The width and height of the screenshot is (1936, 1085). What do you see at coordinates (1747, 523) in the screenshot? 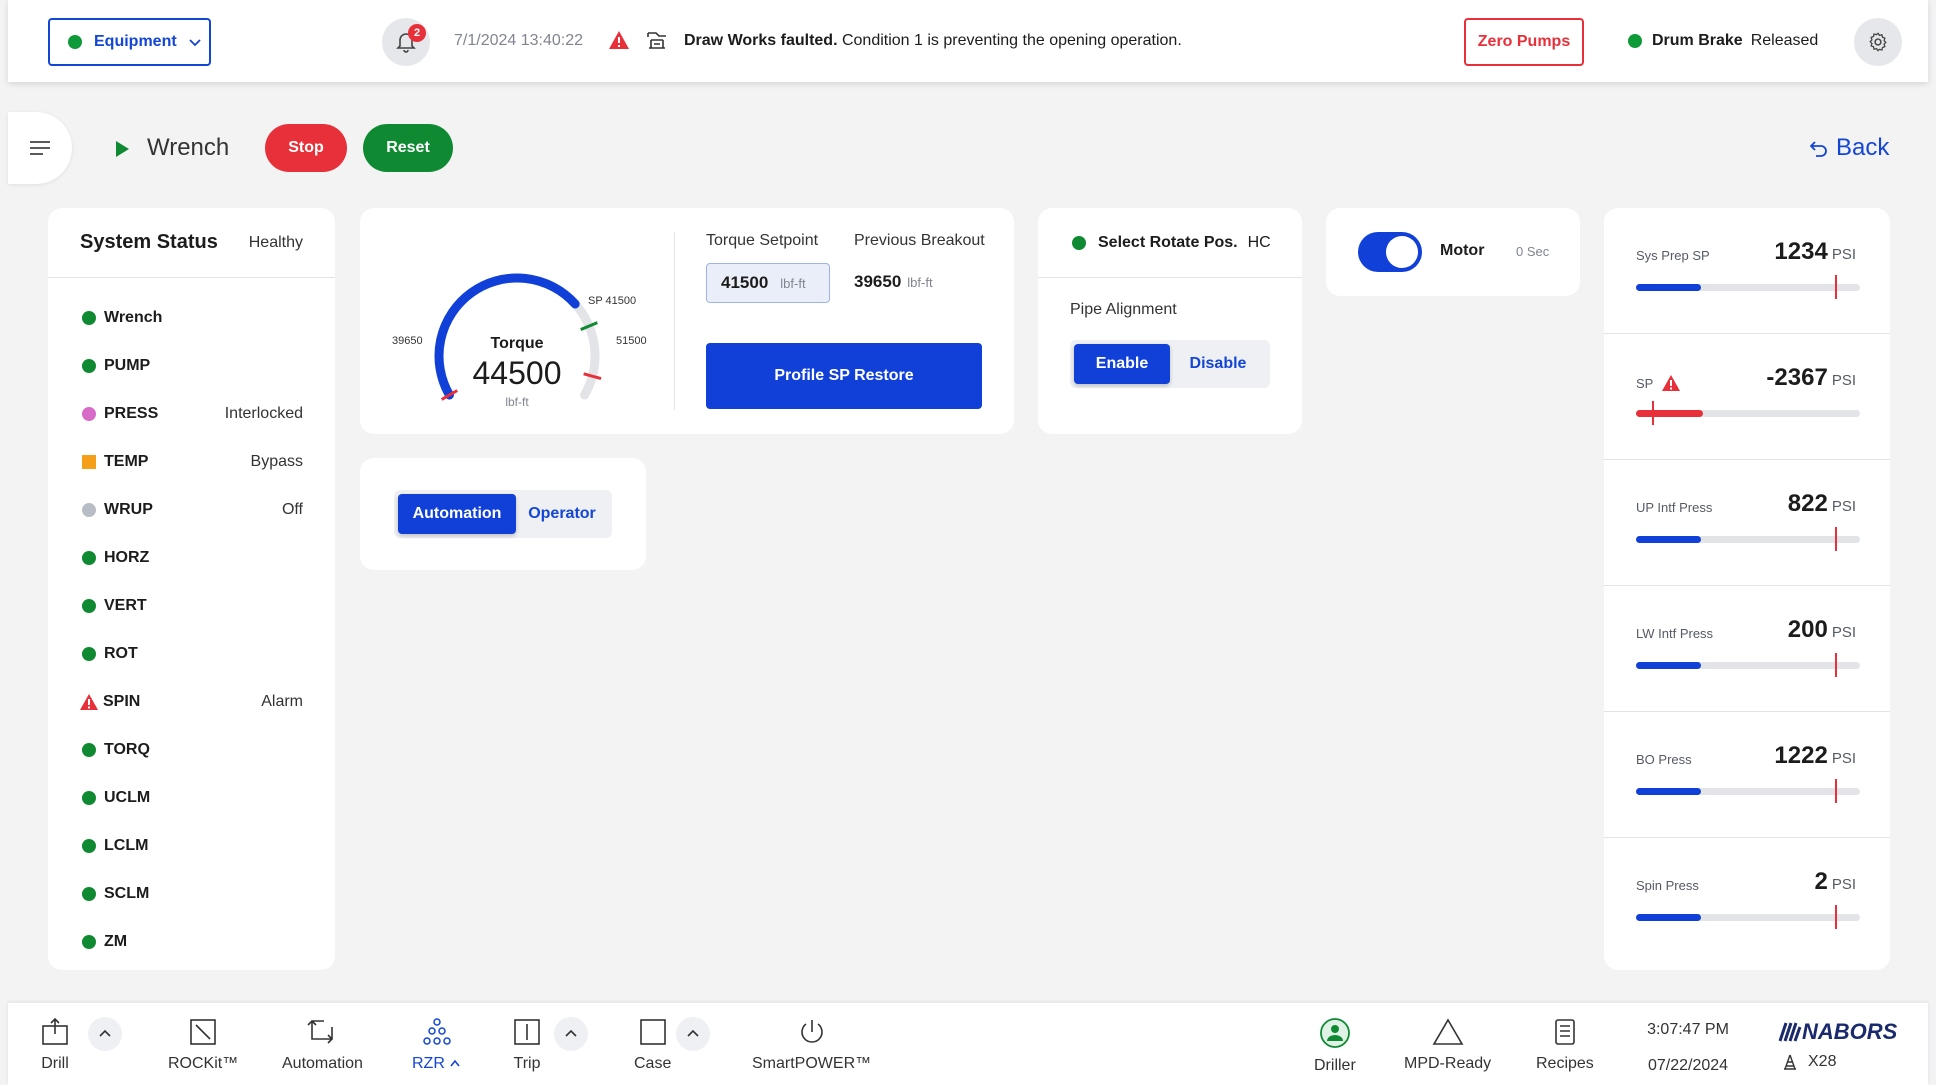
I see `pressure-row: UP Intf Press 822 PSI` at bounding box center [1747, 523].